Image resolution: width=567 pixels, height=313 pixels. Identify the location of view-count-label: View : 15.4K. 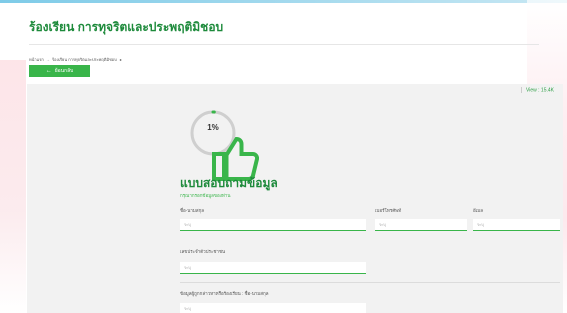
(540, 90).